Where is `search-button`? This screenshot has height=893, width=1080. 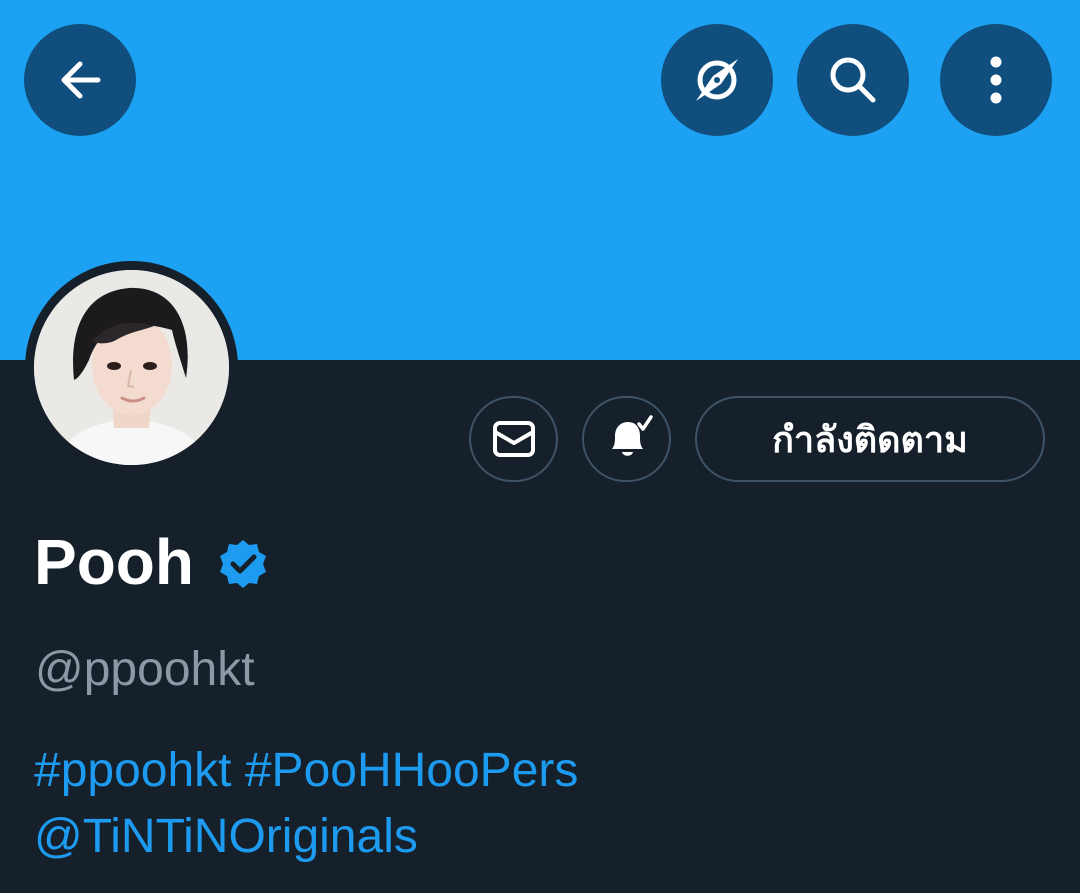
search-button is located at coordinates (853, 80).